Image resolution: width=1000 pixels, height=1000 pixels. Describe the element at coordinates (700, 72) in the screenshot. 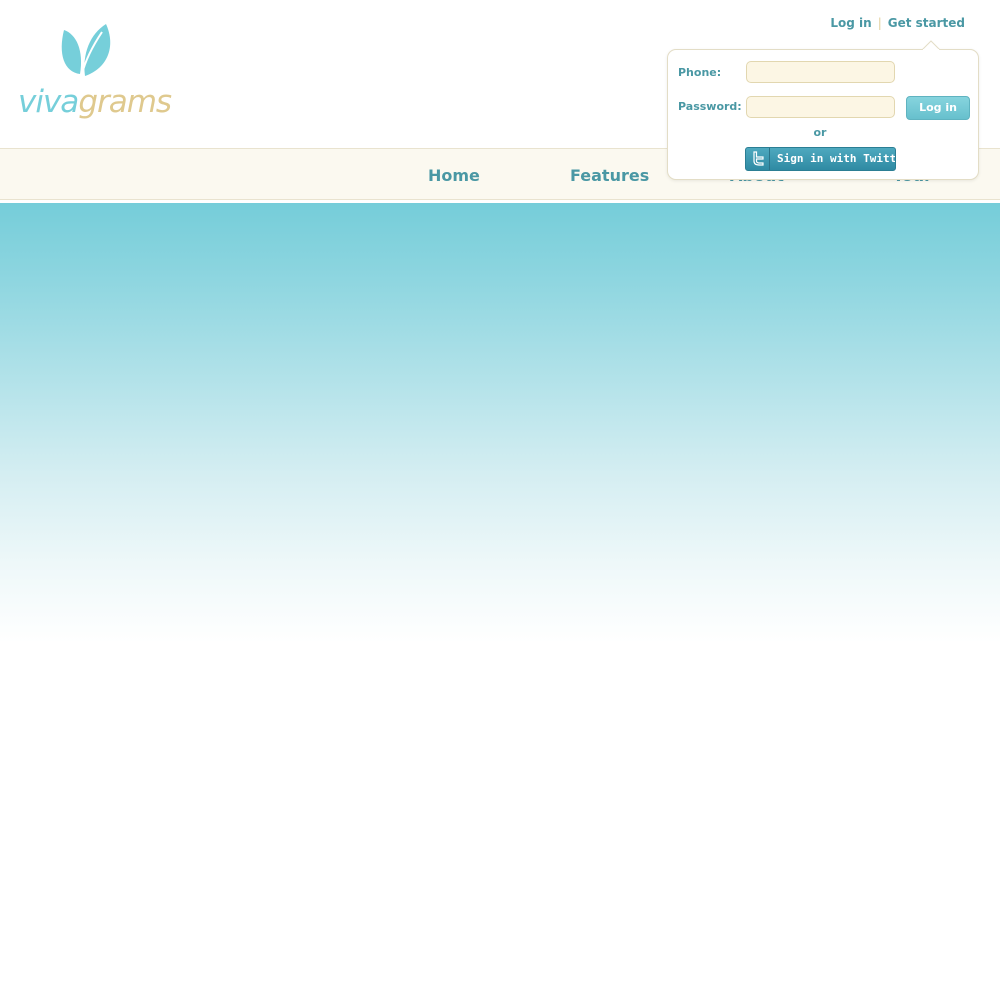

I see `phone-label: Phone:` at that location.